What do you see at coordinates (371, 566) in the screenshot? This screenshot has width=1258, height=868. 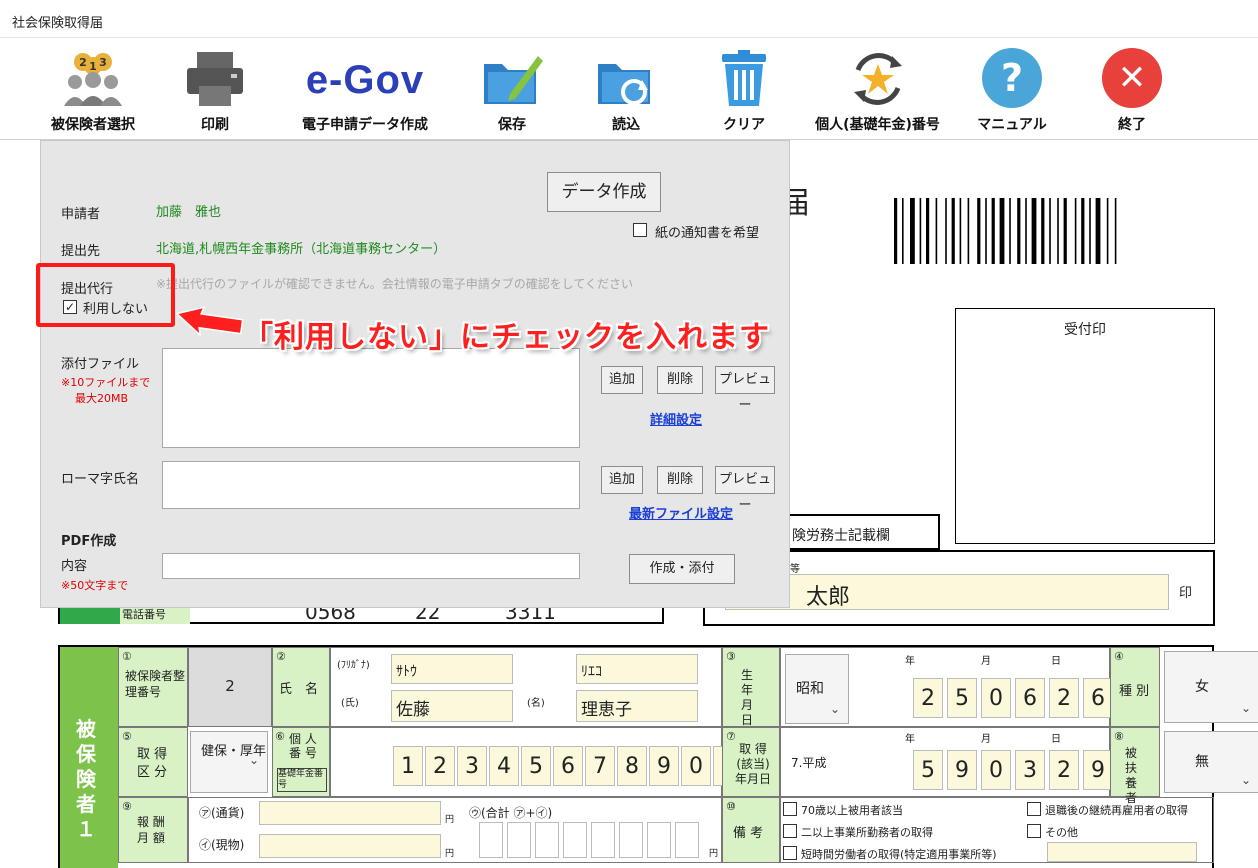 I see `content-input` at bounding box center [371, 566].